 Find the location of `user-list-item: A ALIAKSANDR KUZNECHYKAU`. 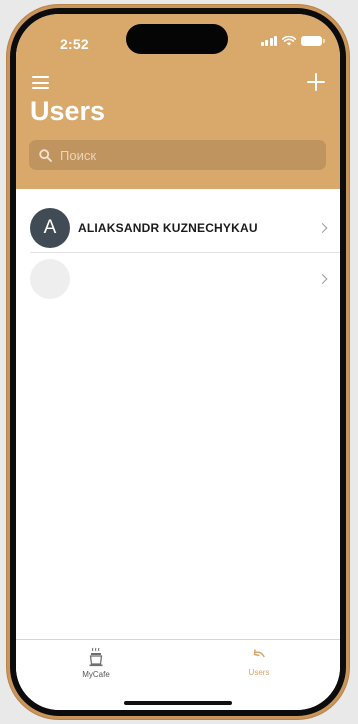

user-list-item: A ALIAKSANDR KUZNECHYKAU is located at coordinates (178, 227).